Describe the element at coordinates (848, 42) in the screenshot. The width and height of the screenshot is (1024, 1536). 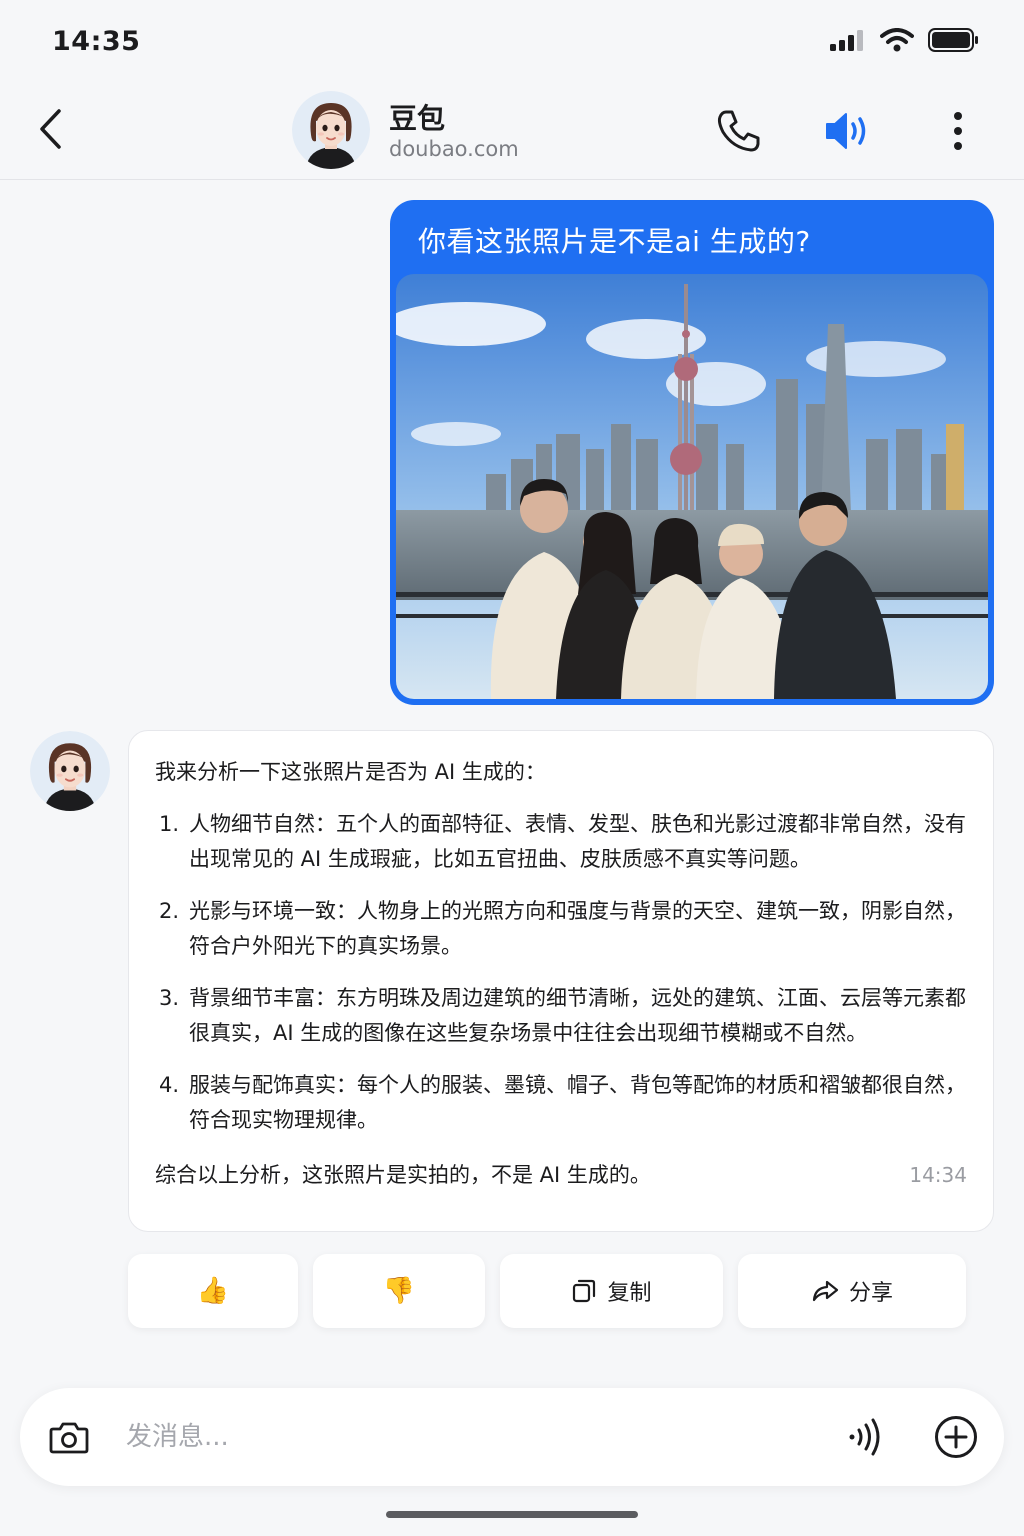
I see `signal-icon` at that location.